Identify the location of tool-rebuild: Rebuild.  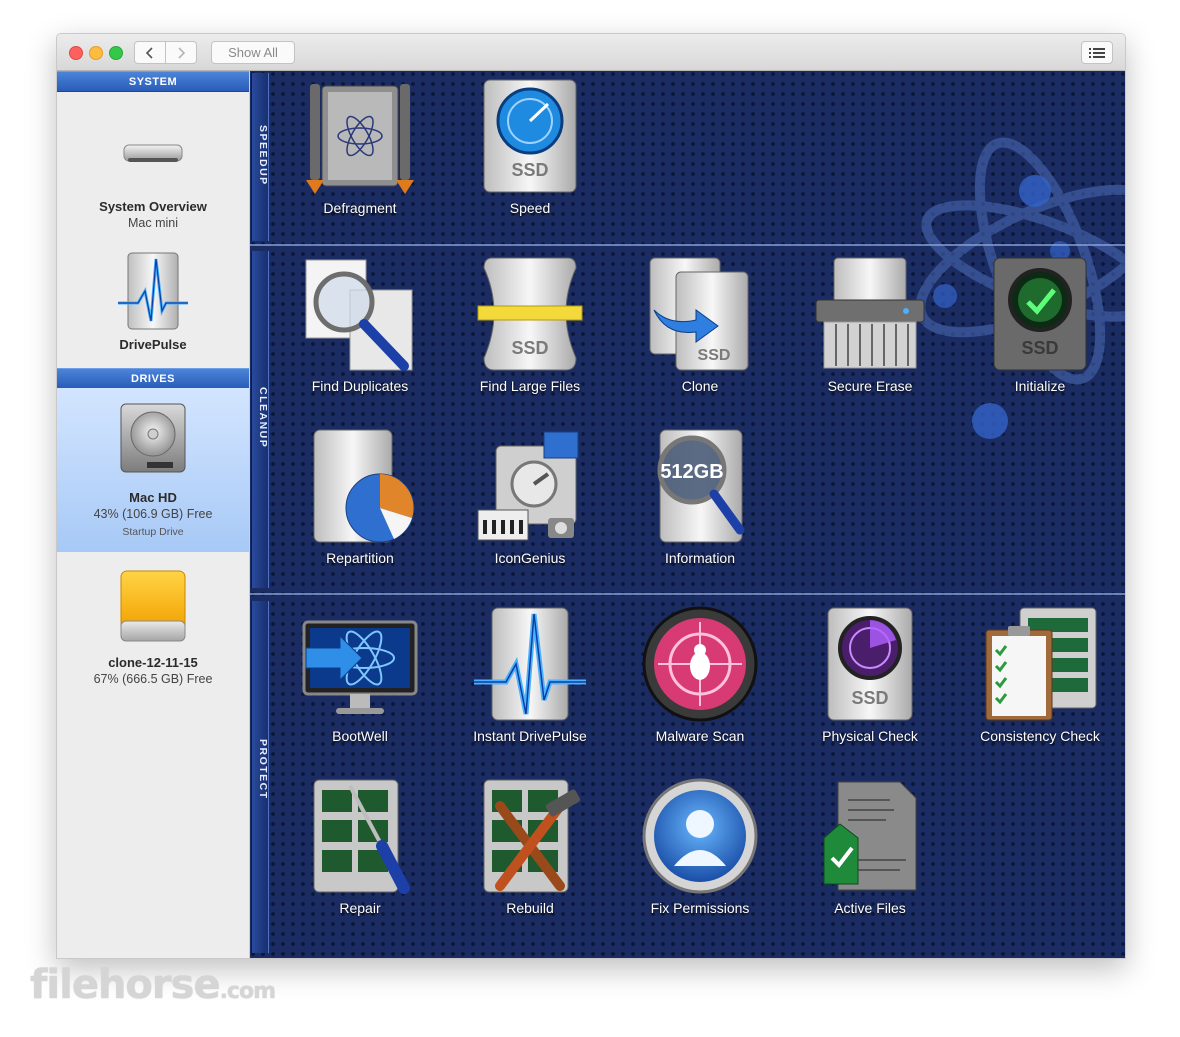
(530, 846).